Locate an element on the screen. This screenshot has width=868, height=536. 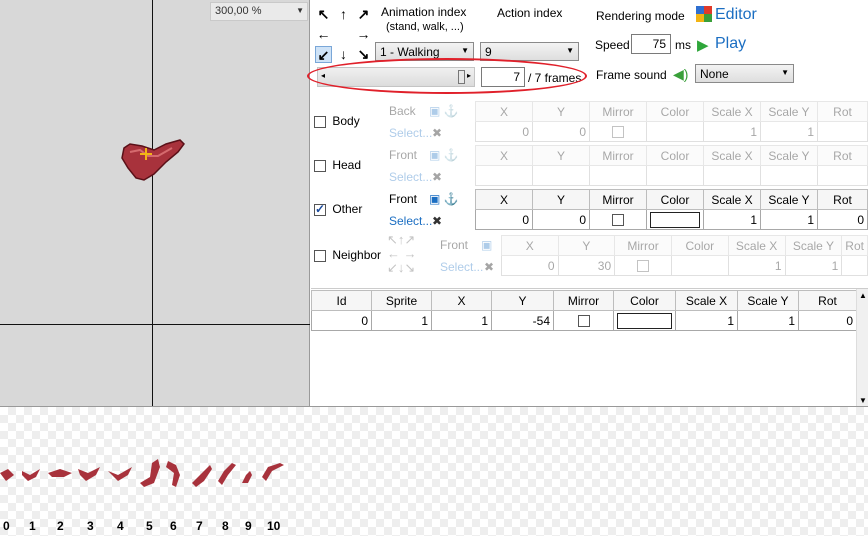
body-x: 0 is located at coordinates (504, 131).